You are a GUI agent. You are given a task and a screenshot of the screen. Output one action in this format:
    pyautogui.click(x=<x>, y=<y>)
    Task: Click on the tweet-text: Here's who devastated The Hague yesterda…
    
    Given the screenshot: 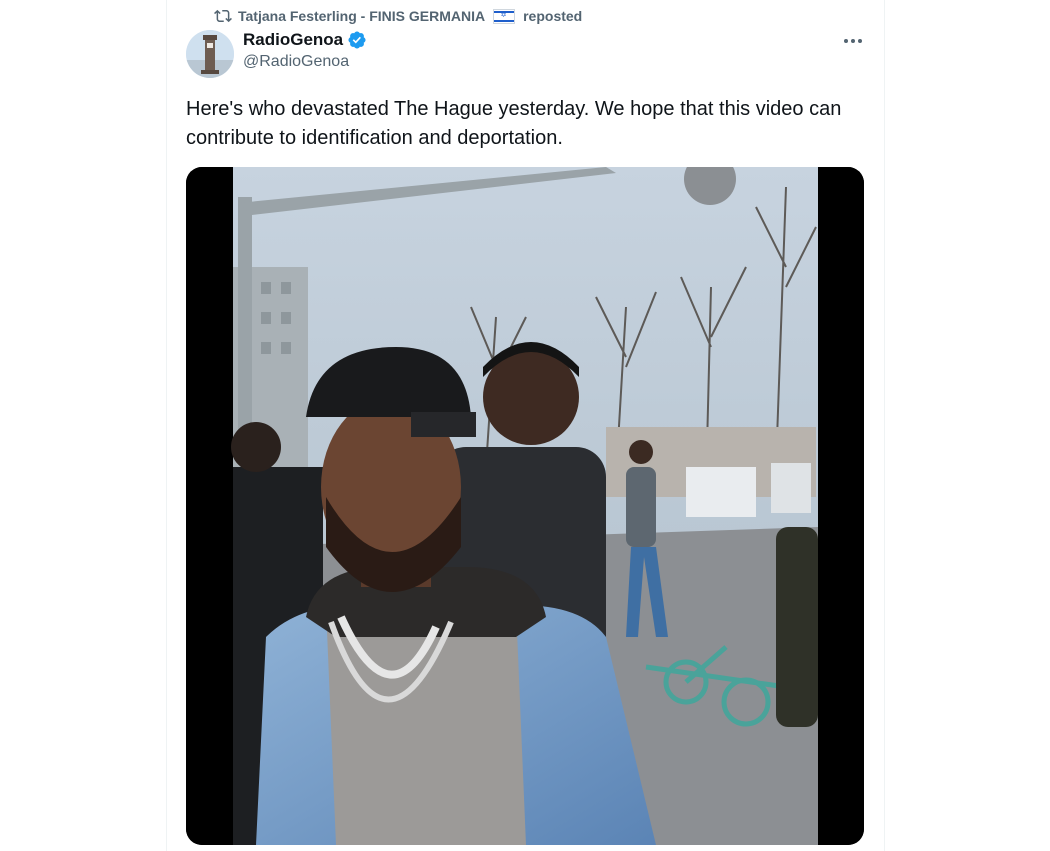 What is the action you would take?
    pyautogui.click(x=514, y=123)
    